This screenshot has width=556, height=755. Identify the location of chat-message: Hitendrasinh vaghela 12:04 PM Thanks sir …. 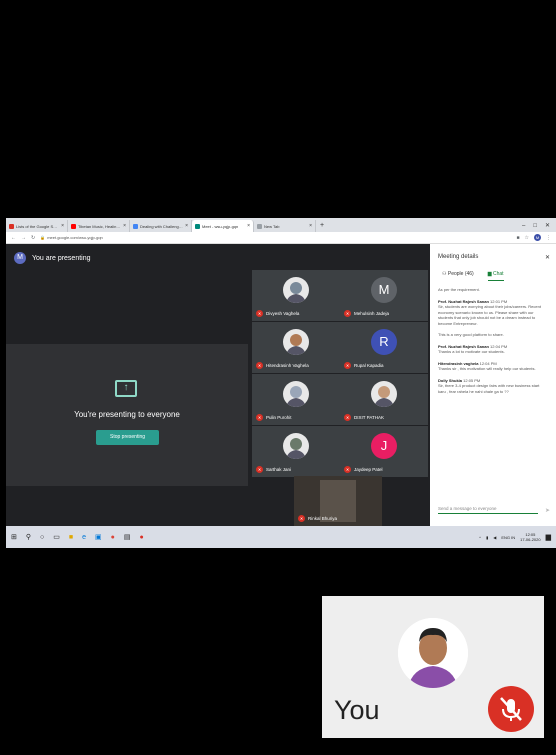
(493, 366).